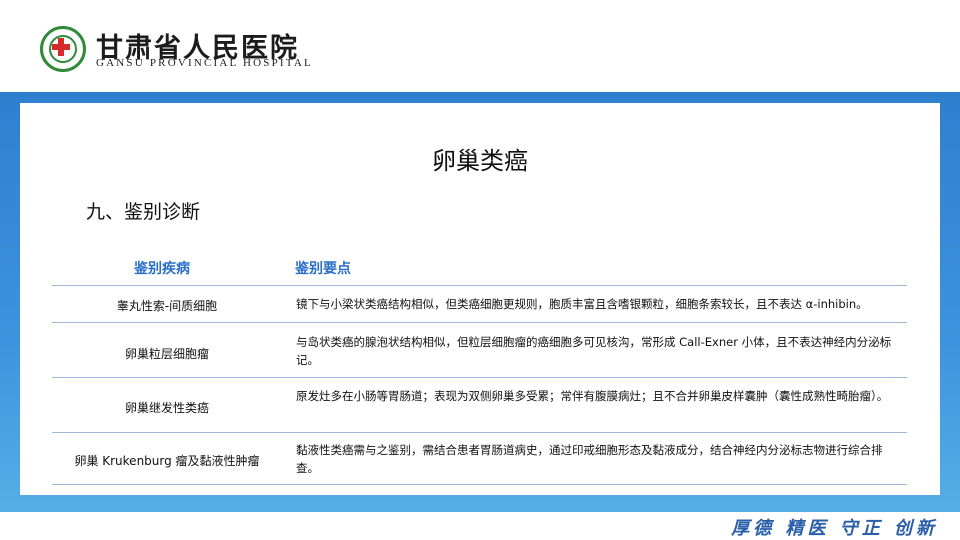  I want to click on table-header-points: 鉴别要点, so click(323, 269).